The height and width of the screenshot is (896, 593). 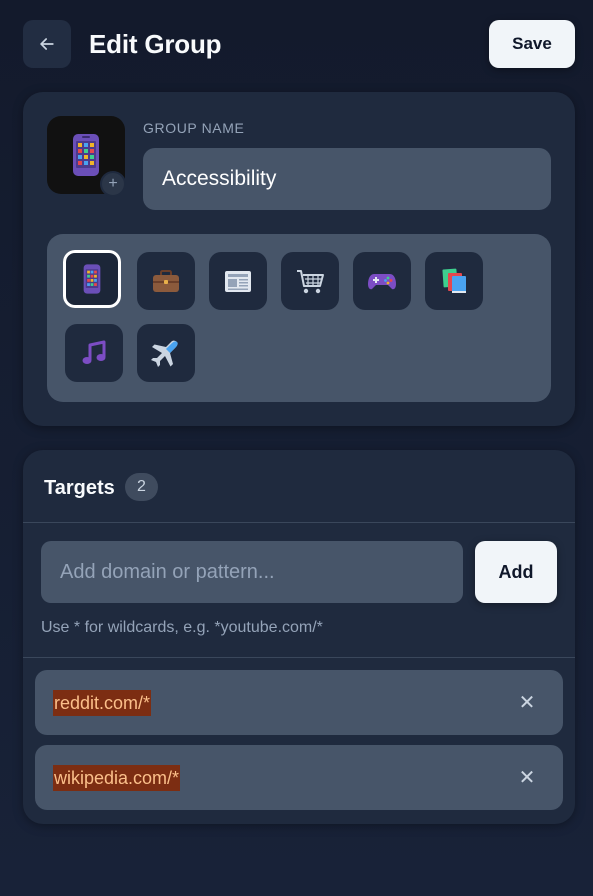 I want to click on target-pattern: reddit.com/*, so click(x=102, y=702).